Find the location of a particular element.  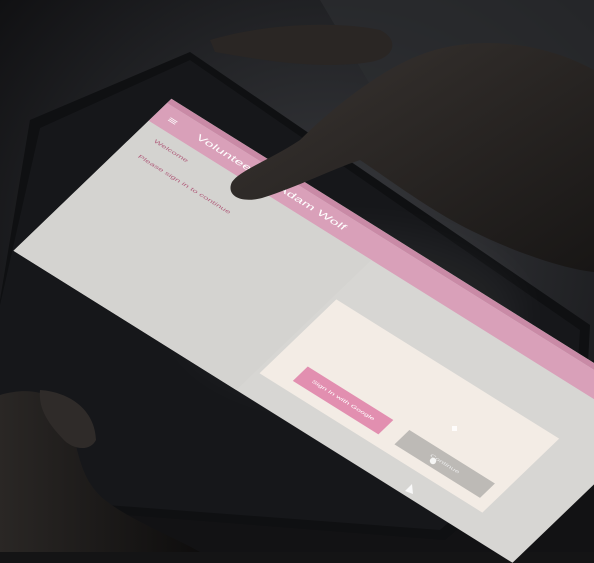

nav-buttons is located at coordinates (431, 460).